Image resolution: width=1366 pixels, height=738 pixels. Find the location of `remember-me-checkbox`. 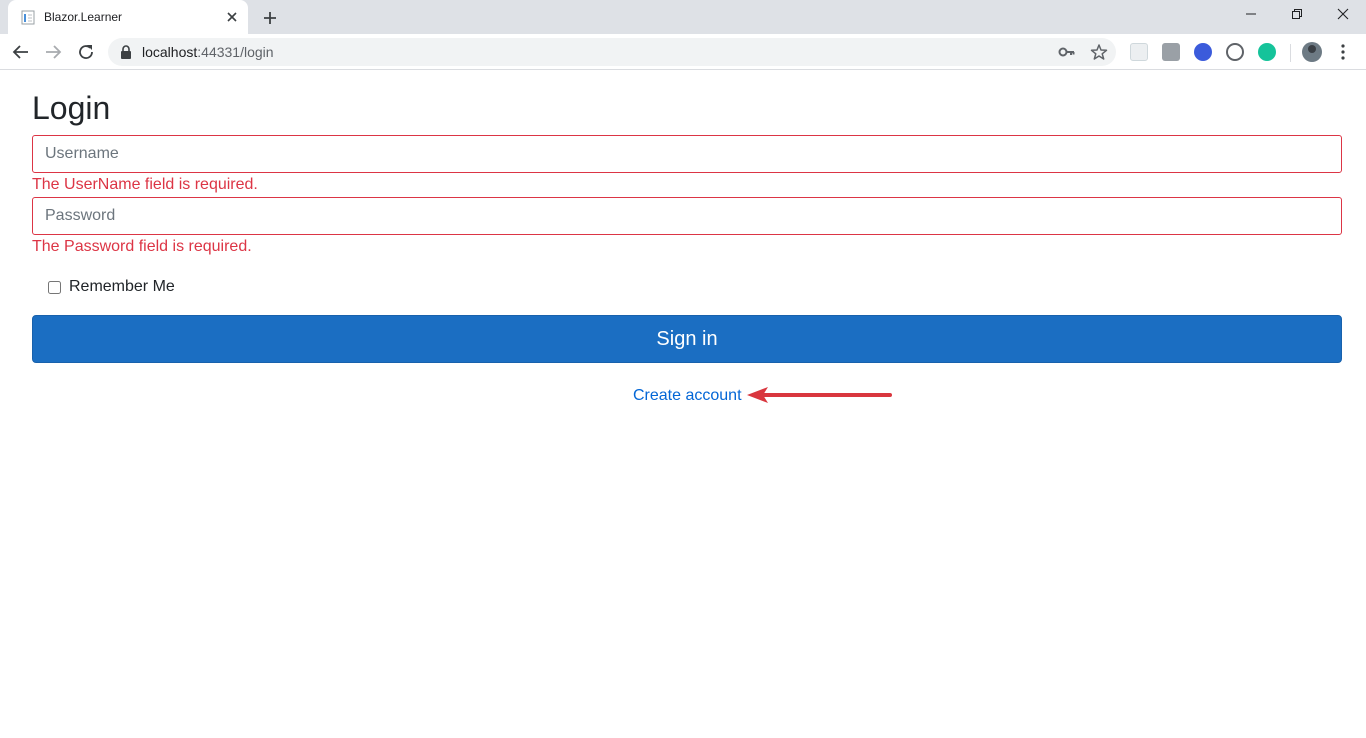

remember-me-checkbox is located at coordinates (54, 287).